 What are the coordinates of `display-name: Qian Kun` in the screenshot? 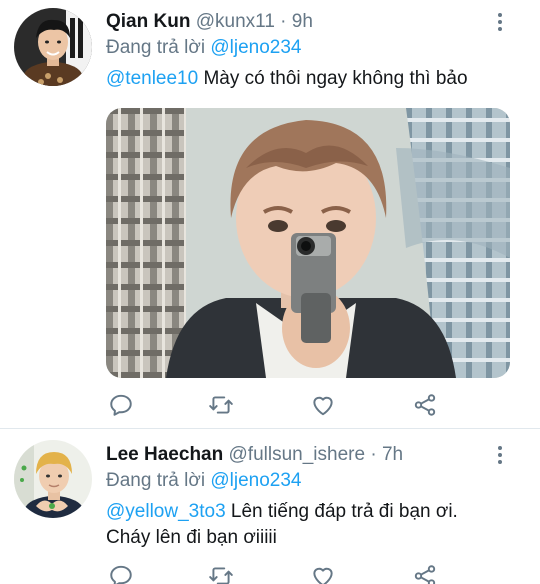 It's located at (148, 21).